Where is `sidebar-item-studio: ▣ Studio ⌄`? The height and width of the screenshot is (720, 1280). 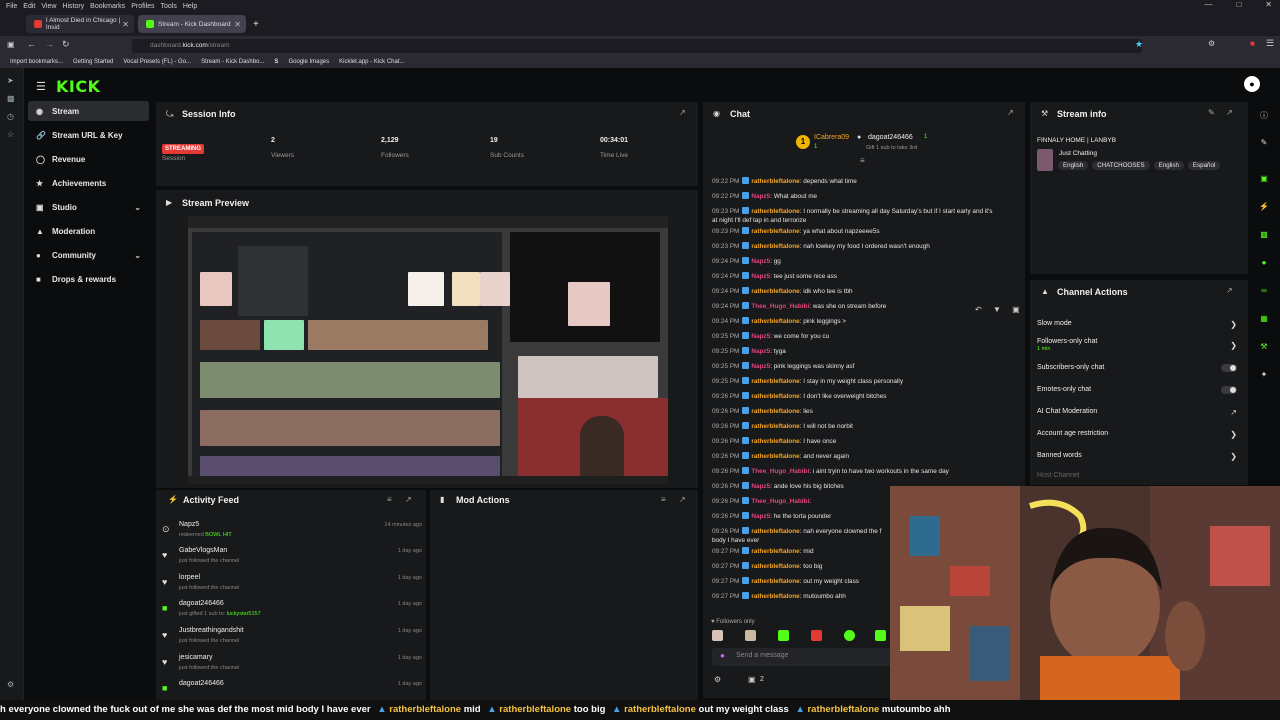
sidebar-item-studio: ▣ Studio ⌄ is located at coordinates (88, 207).